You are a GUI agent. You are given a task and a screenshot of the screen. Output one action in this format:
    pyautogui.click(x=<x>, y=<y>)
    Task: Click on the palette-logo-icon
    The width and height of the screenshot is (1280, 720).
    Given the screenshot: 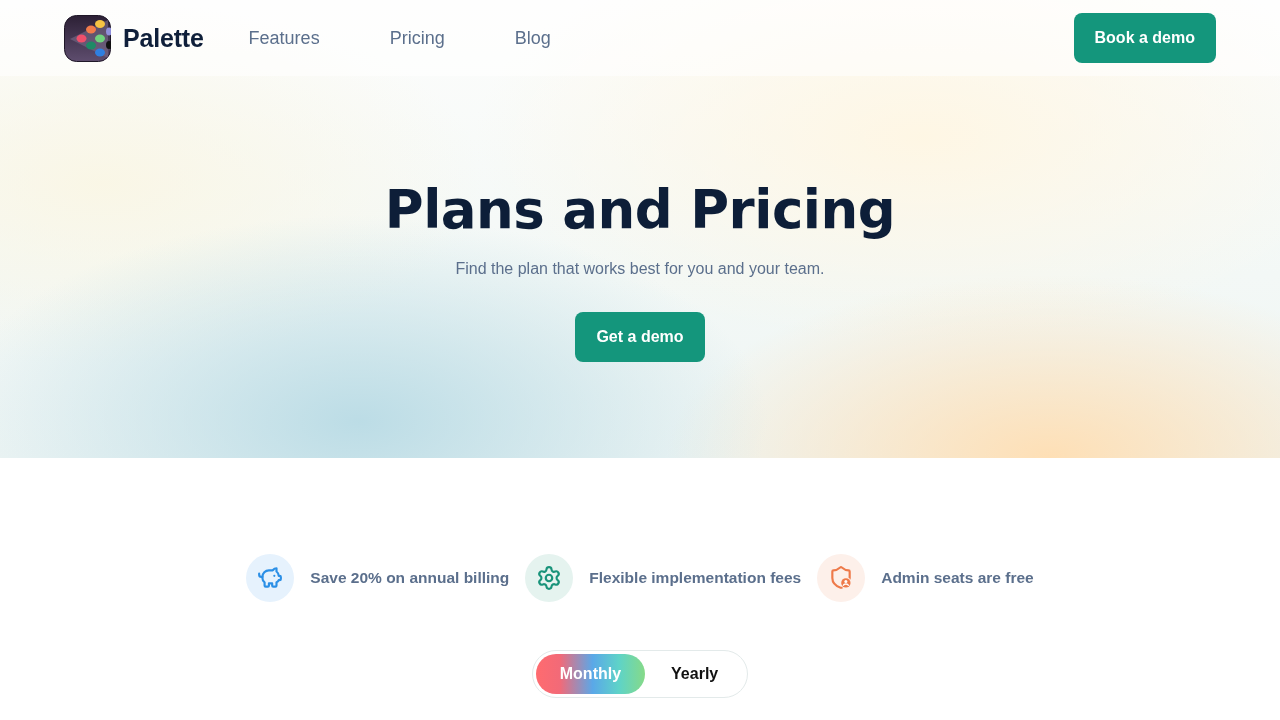 What is the action you would take?
    pyautogui.click(x=87, y=38)
    